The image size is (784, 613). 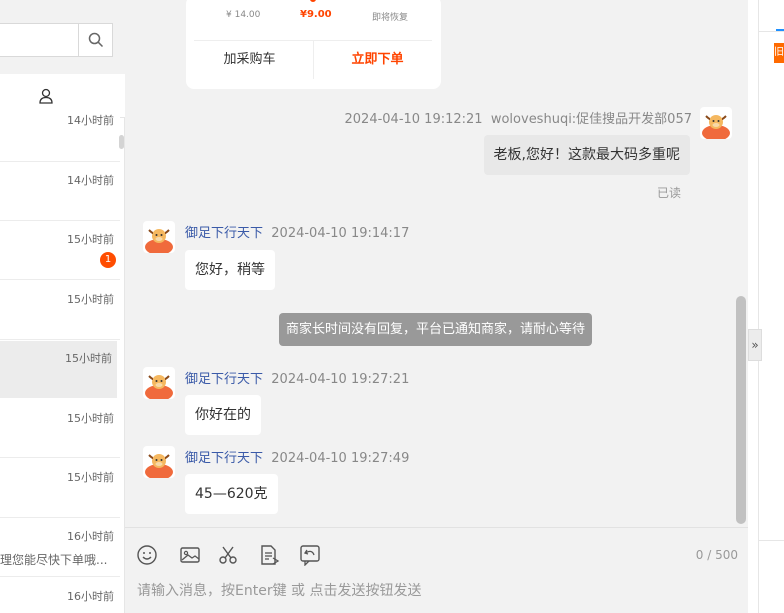 I want to click on search-button, so click(x=95, y=40).